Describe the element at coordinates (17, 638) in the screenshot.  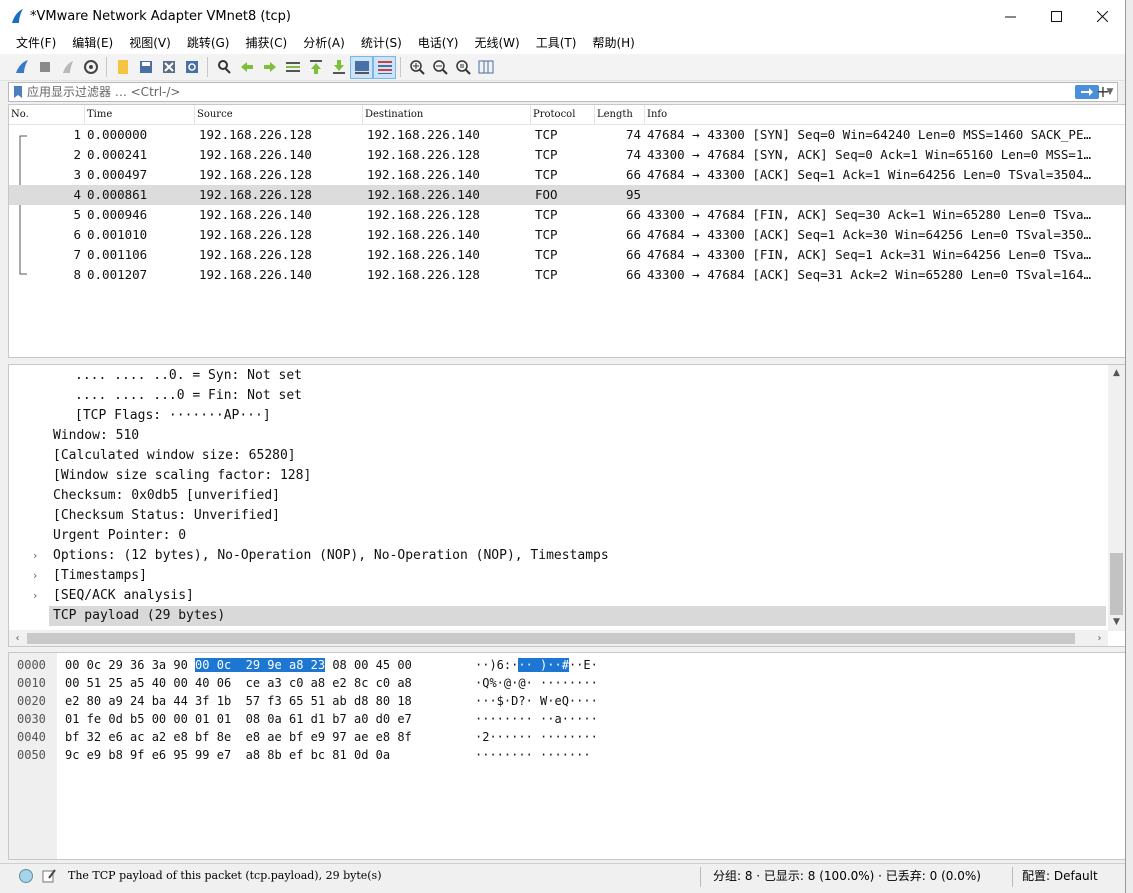
I see `scroll-left-icon: ‹` at that location.